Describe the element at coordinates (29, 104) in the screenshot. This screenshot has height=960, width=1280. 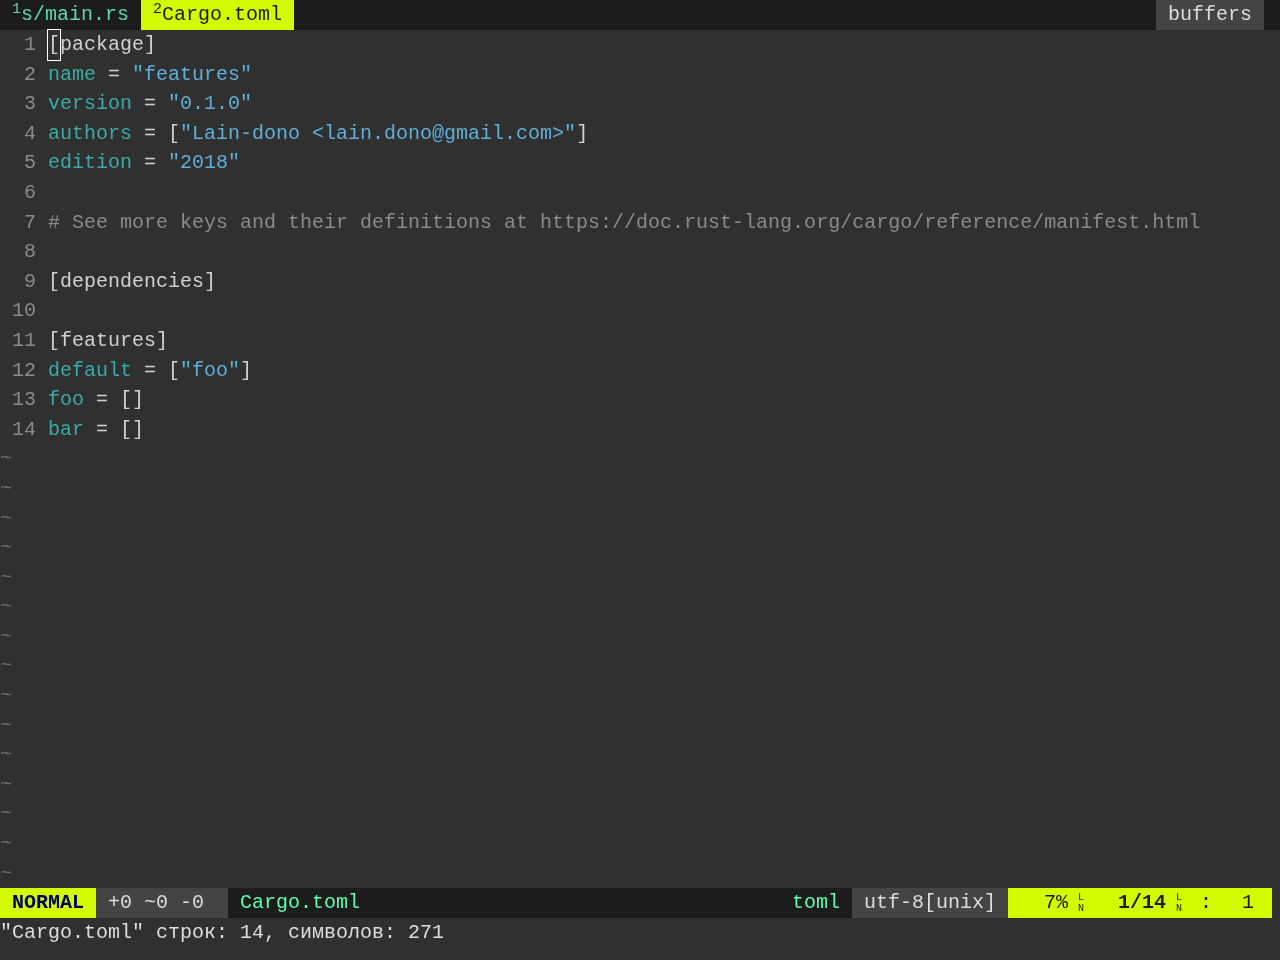
I see `line-number: 3` at that location.